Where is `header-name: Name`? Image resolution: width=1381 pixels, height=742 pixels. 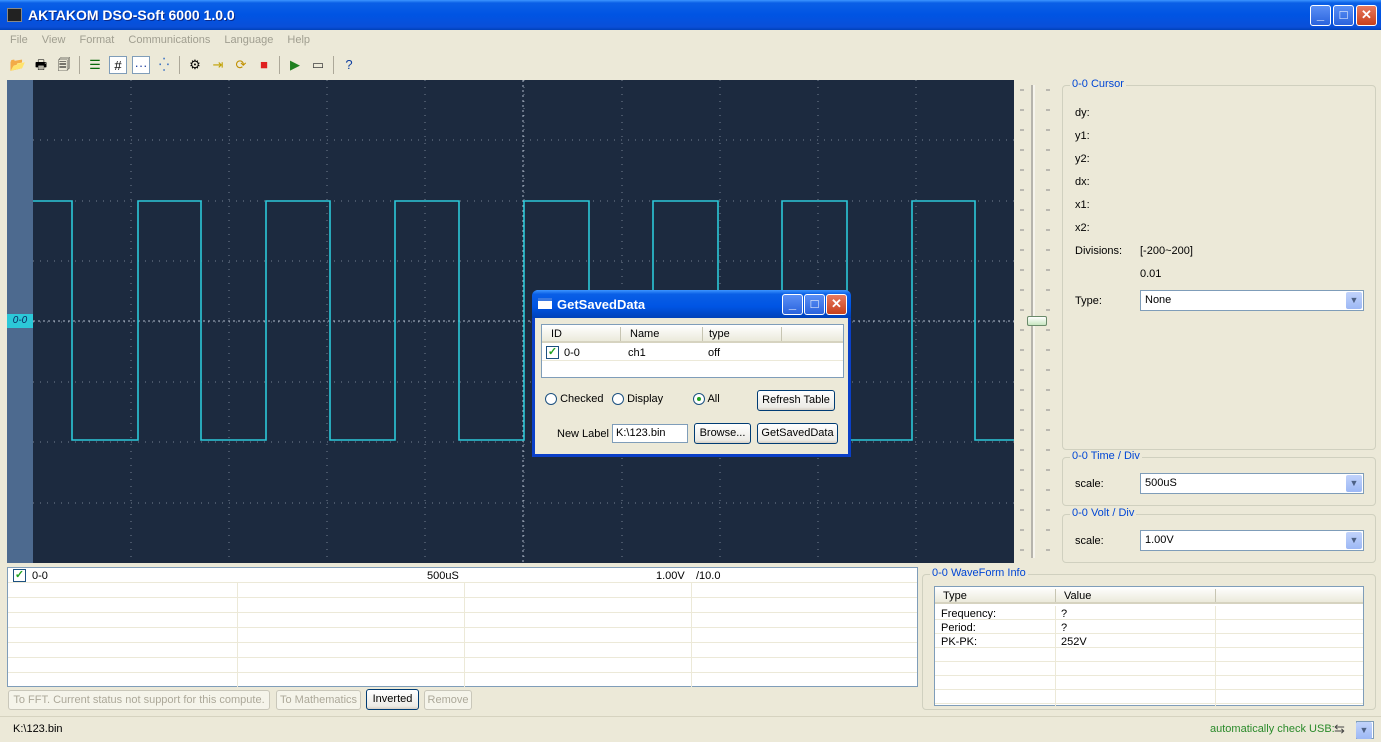
header-name: Name is located at coordinates (644, 334).